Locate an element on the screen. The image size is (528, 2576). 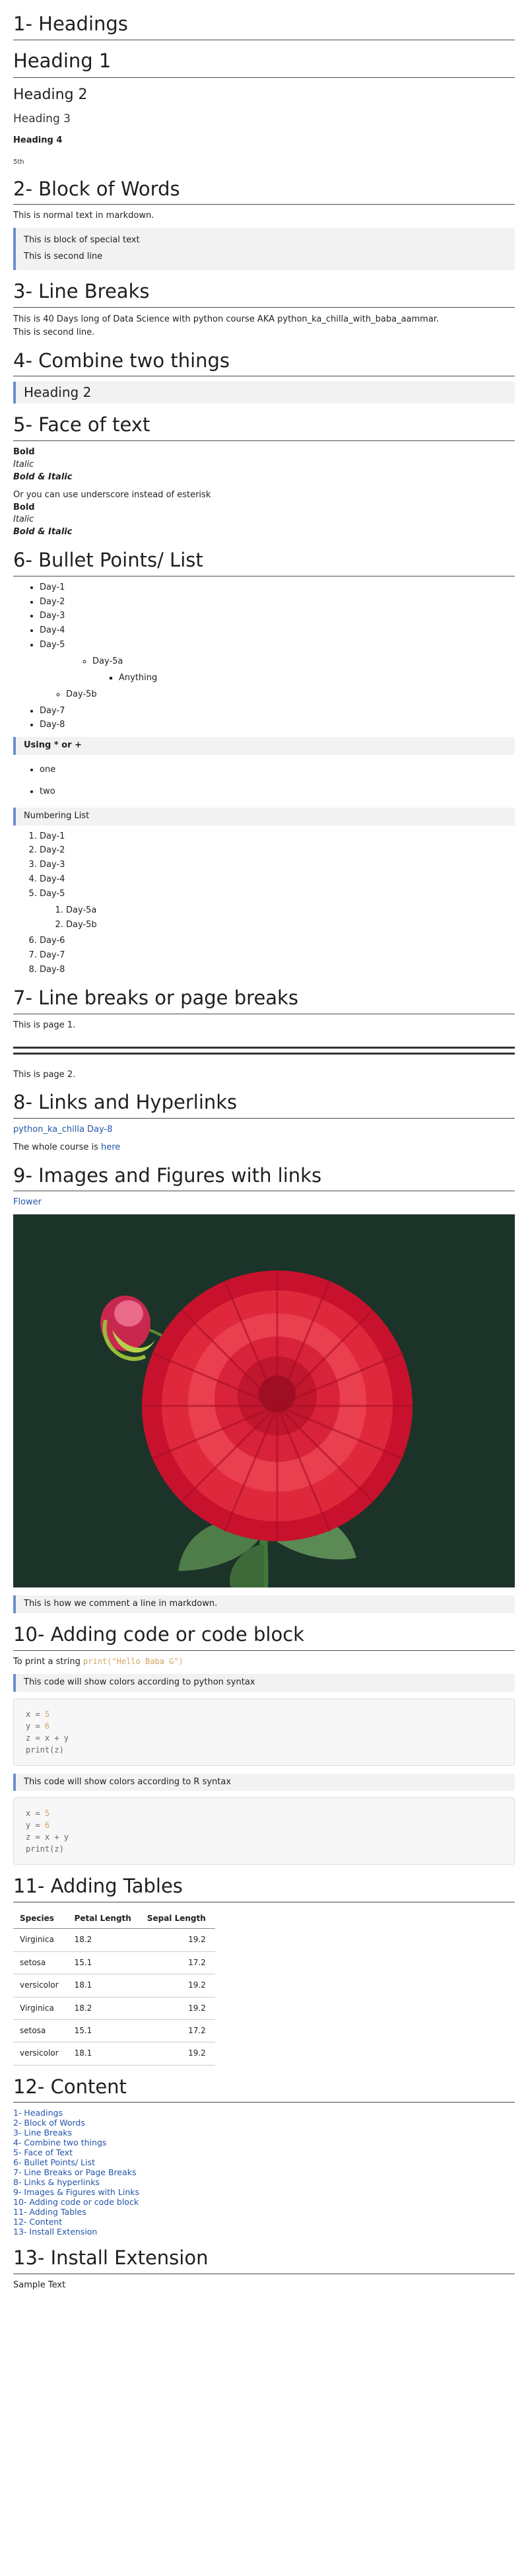
toc-link: 8- Links & hyperlinks is located at coordinates (264, 2182).